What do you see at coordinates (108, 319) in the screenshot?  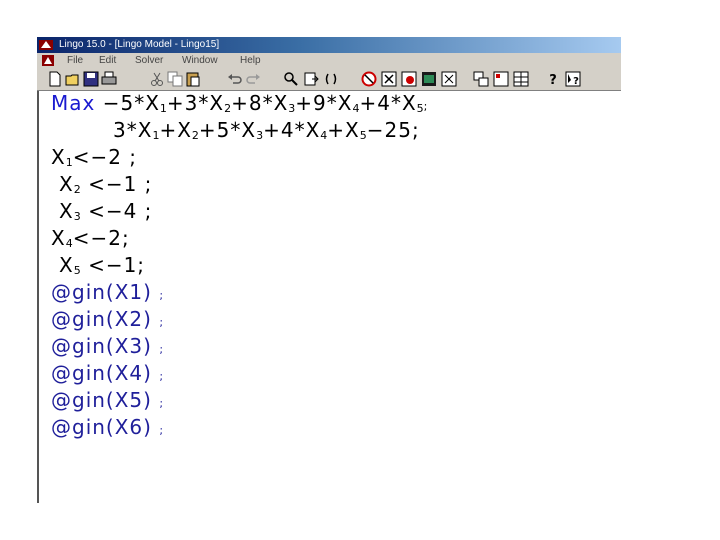 I see `gin-line: @gin(X2) ;` at bounding box center [108, 319].